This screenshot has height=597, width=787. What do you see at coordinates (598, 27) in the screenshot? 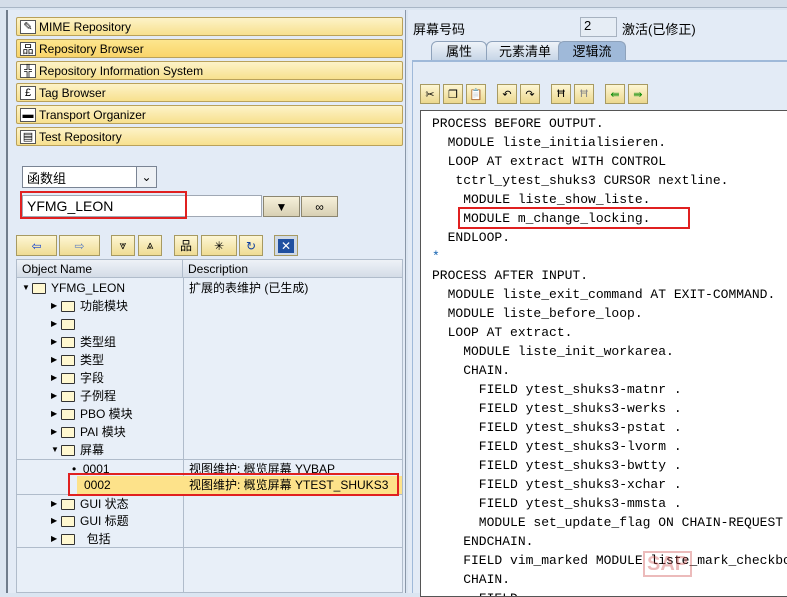
I see `screen-number-field: 2` at bounding box center [598, 27].